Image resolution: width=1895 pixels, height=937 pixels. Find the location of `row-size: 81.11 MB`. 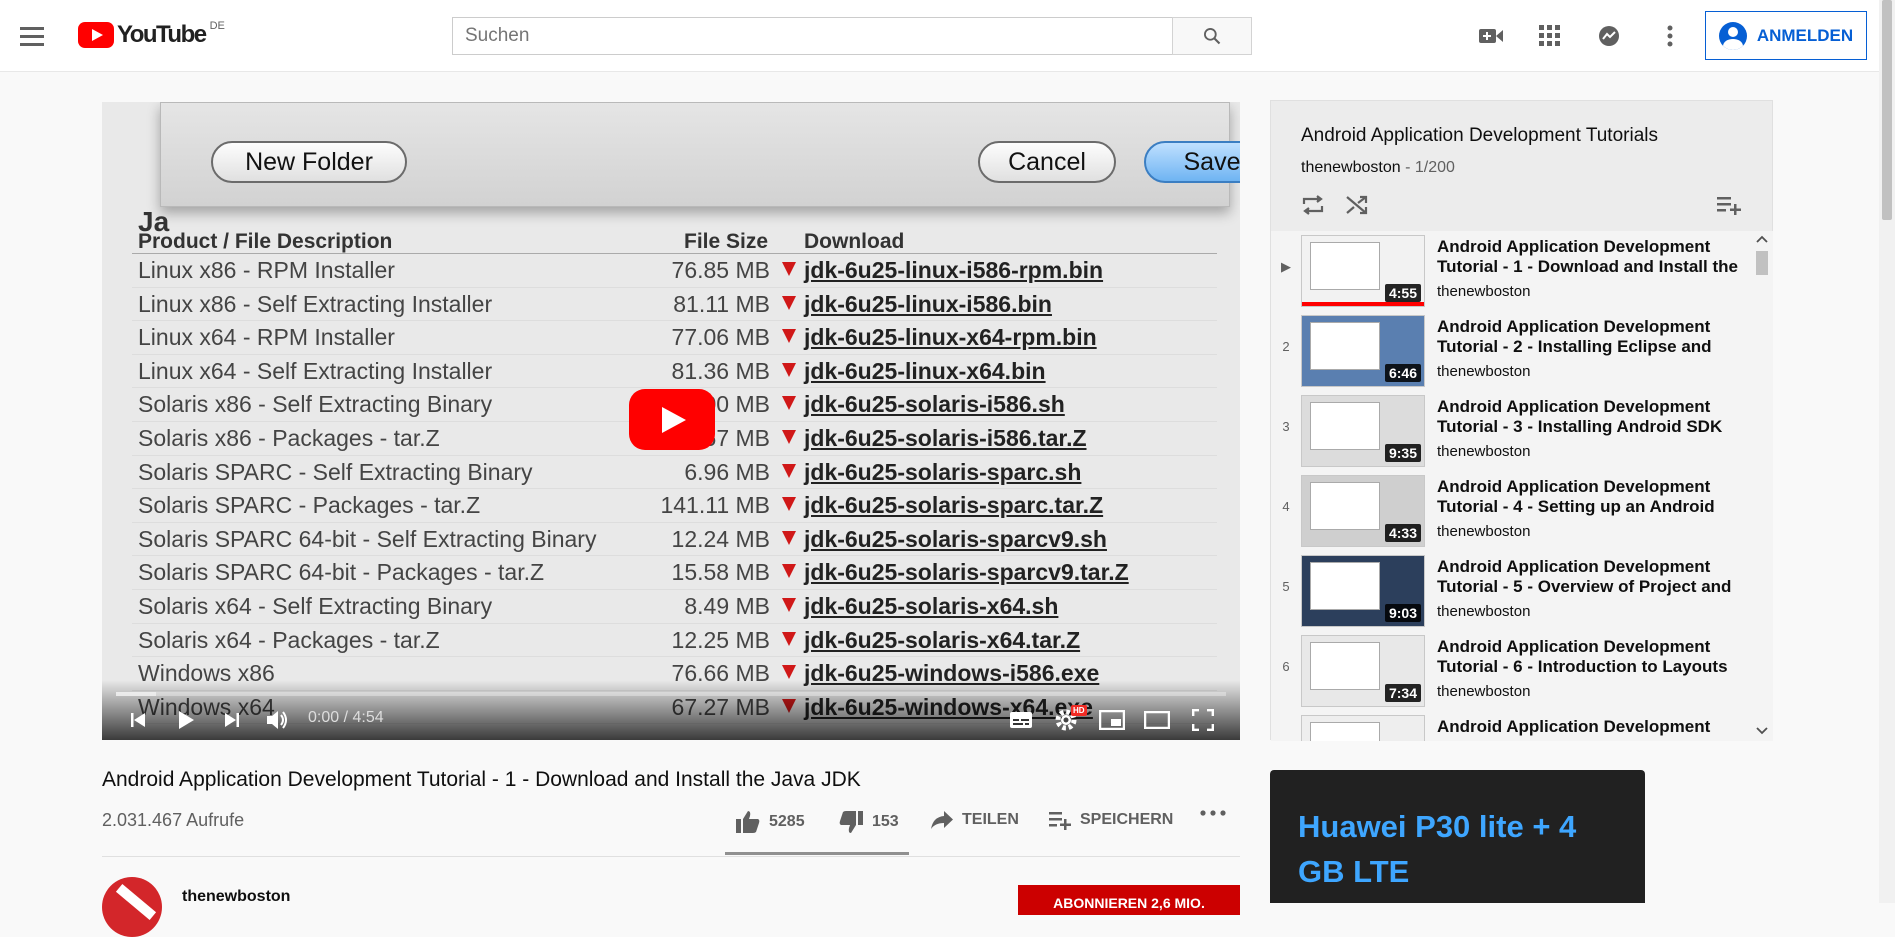

row-size: 81.11 MB is located at coordinates (721, 303).